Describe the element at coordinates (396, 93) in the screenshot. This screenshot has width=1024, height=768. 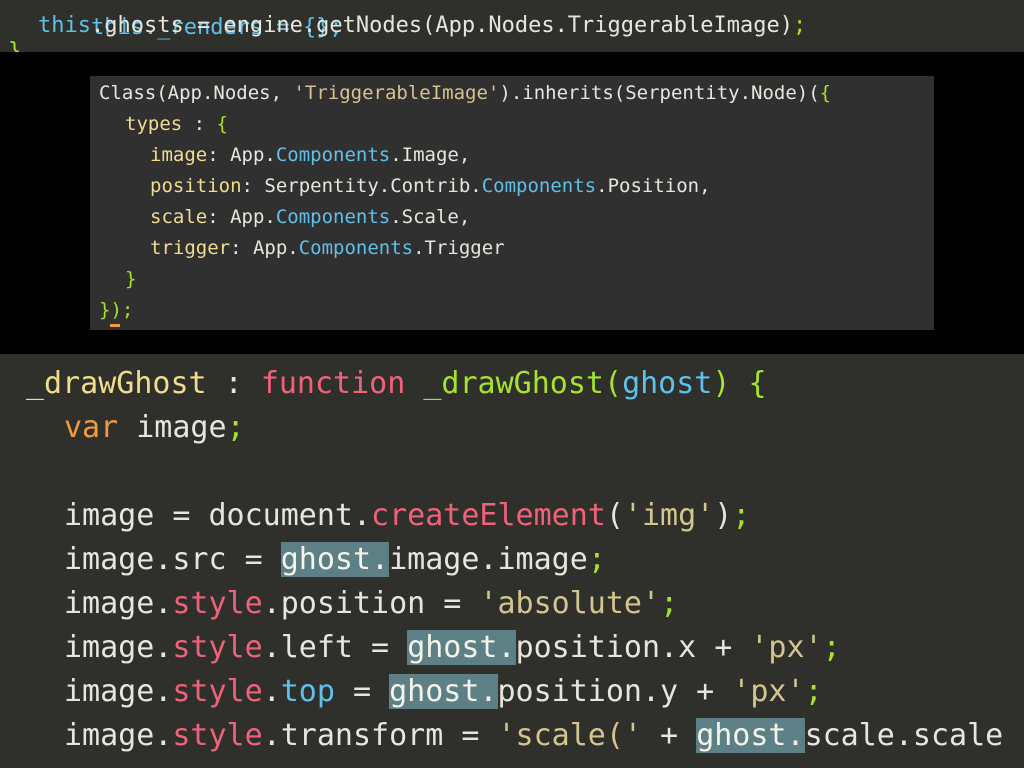
I see `string-literal: 'TriggerableImage'` at that location.